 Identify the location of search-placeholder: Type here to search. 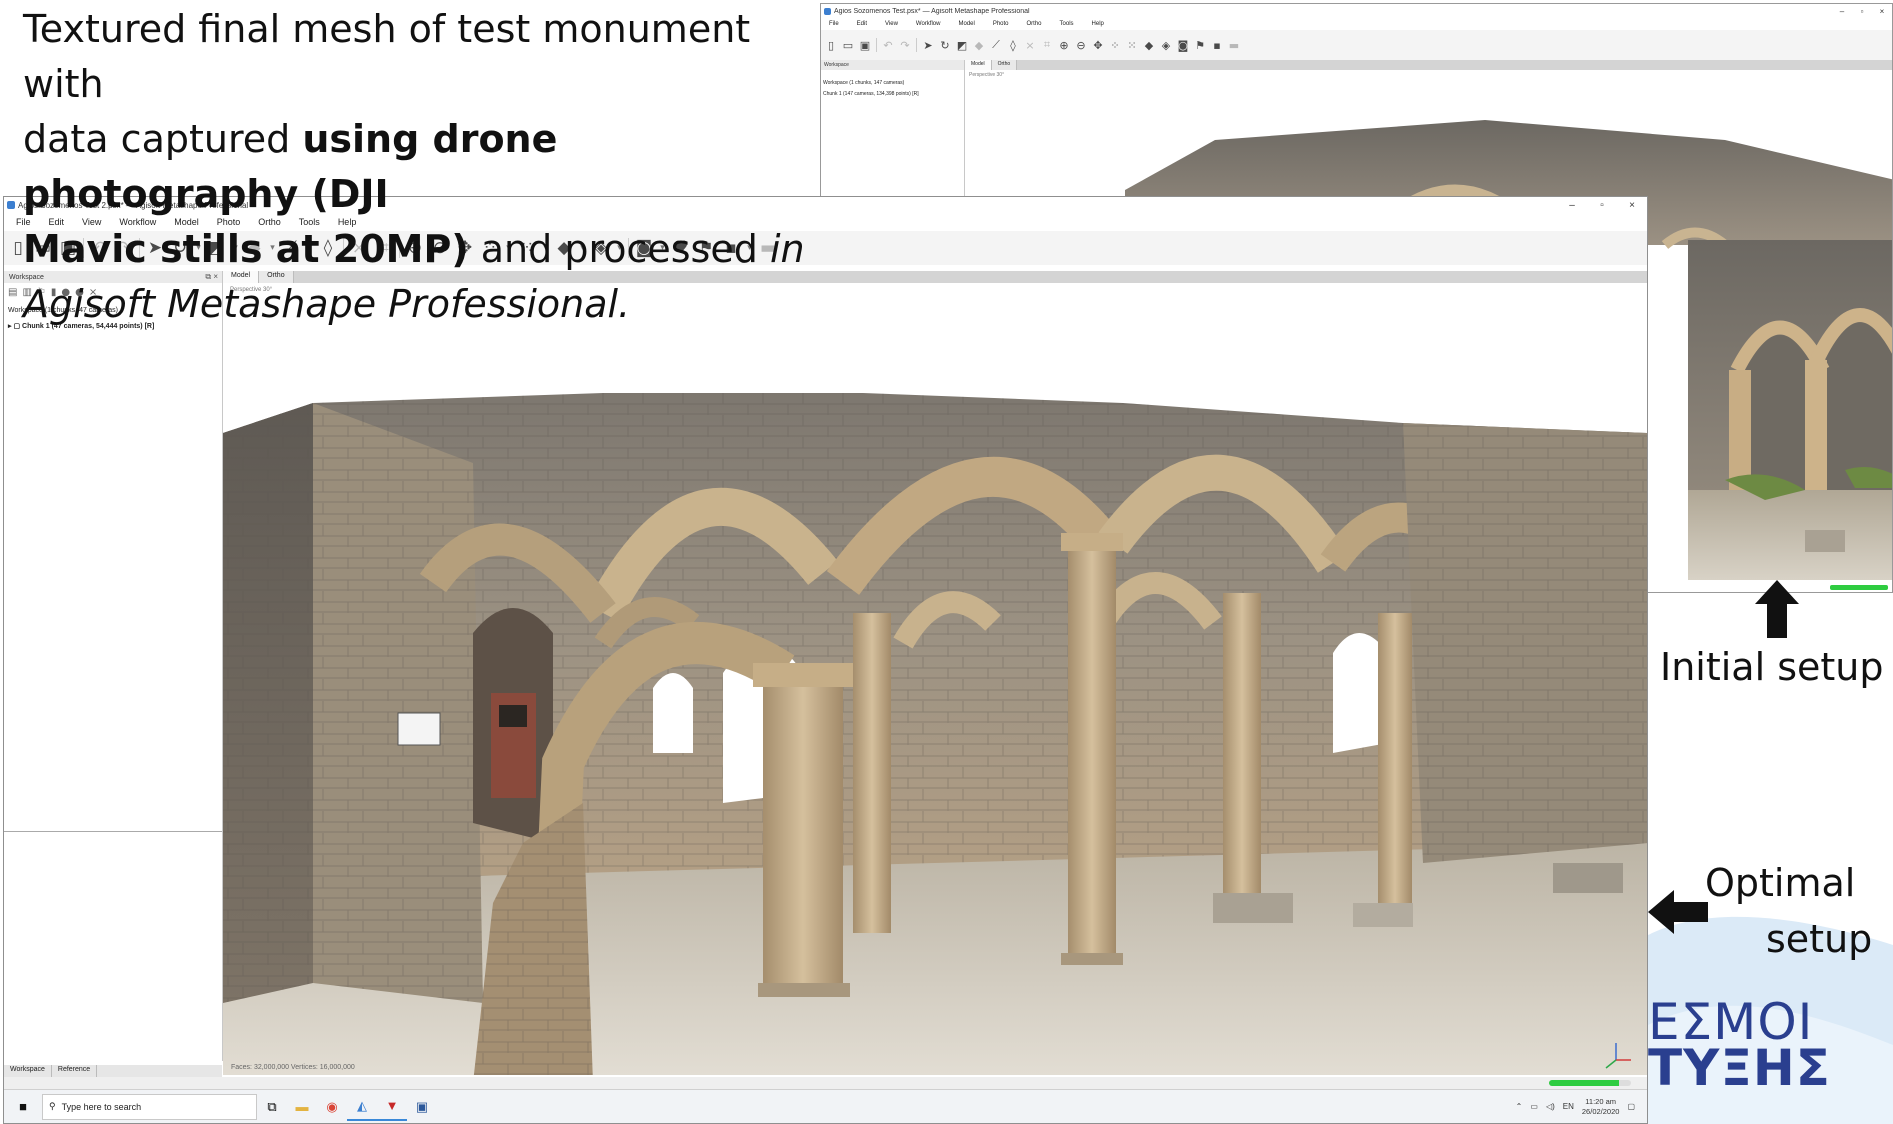
(101, 1106).